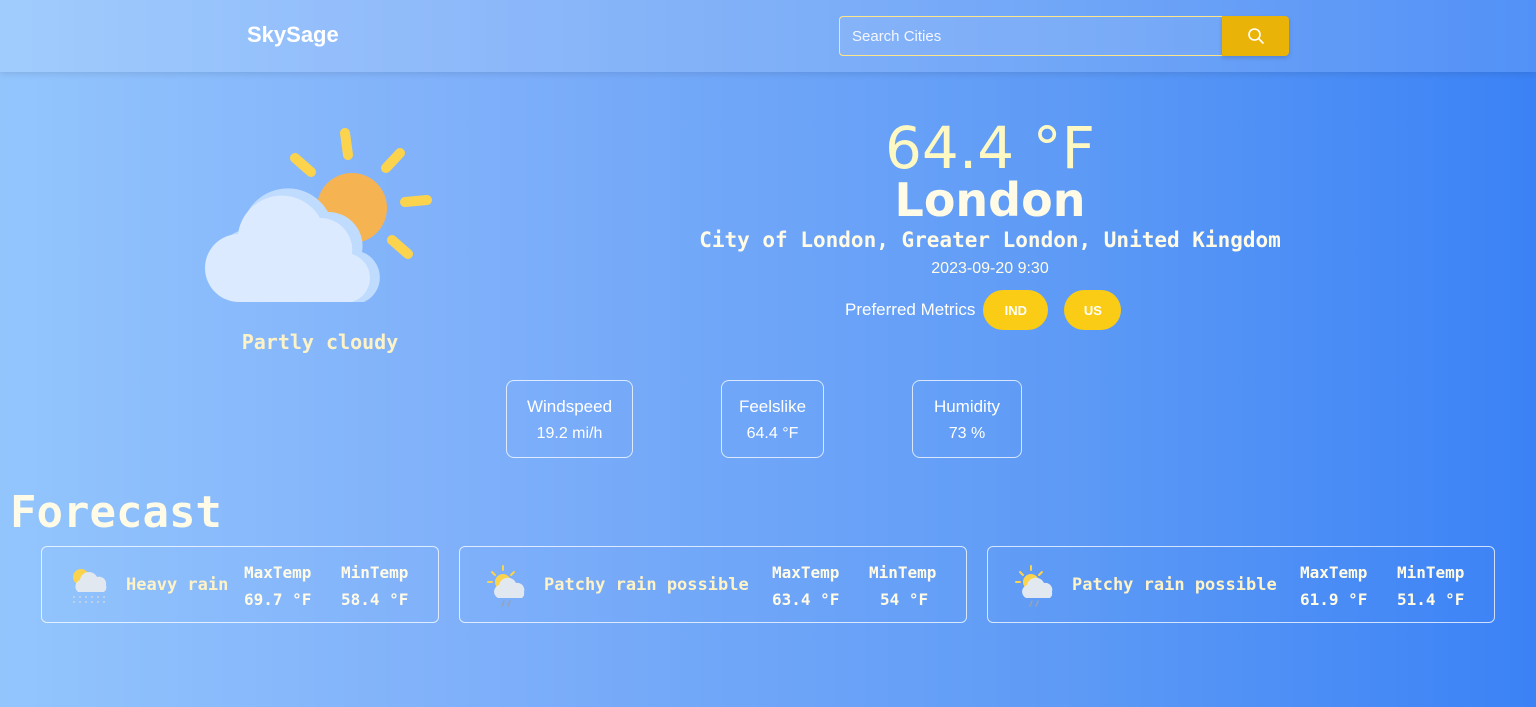 Image resolution: width=1536 pixels, height=707 pixels. I want to click on windspeed-card: Windspeed 19.2 mi/h, so click(569, 419).